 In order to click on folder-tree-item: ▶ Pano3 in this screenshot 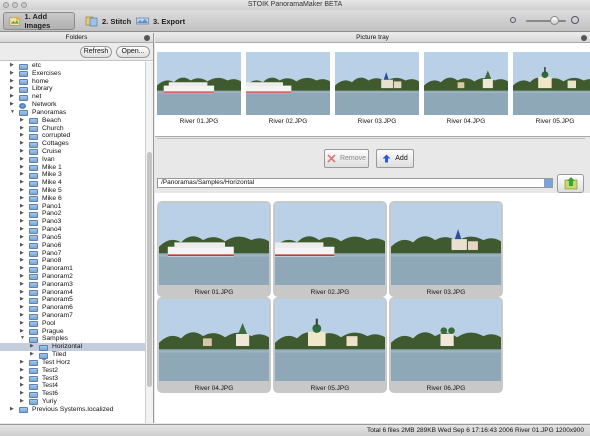, I will do `click(73, 222)`.